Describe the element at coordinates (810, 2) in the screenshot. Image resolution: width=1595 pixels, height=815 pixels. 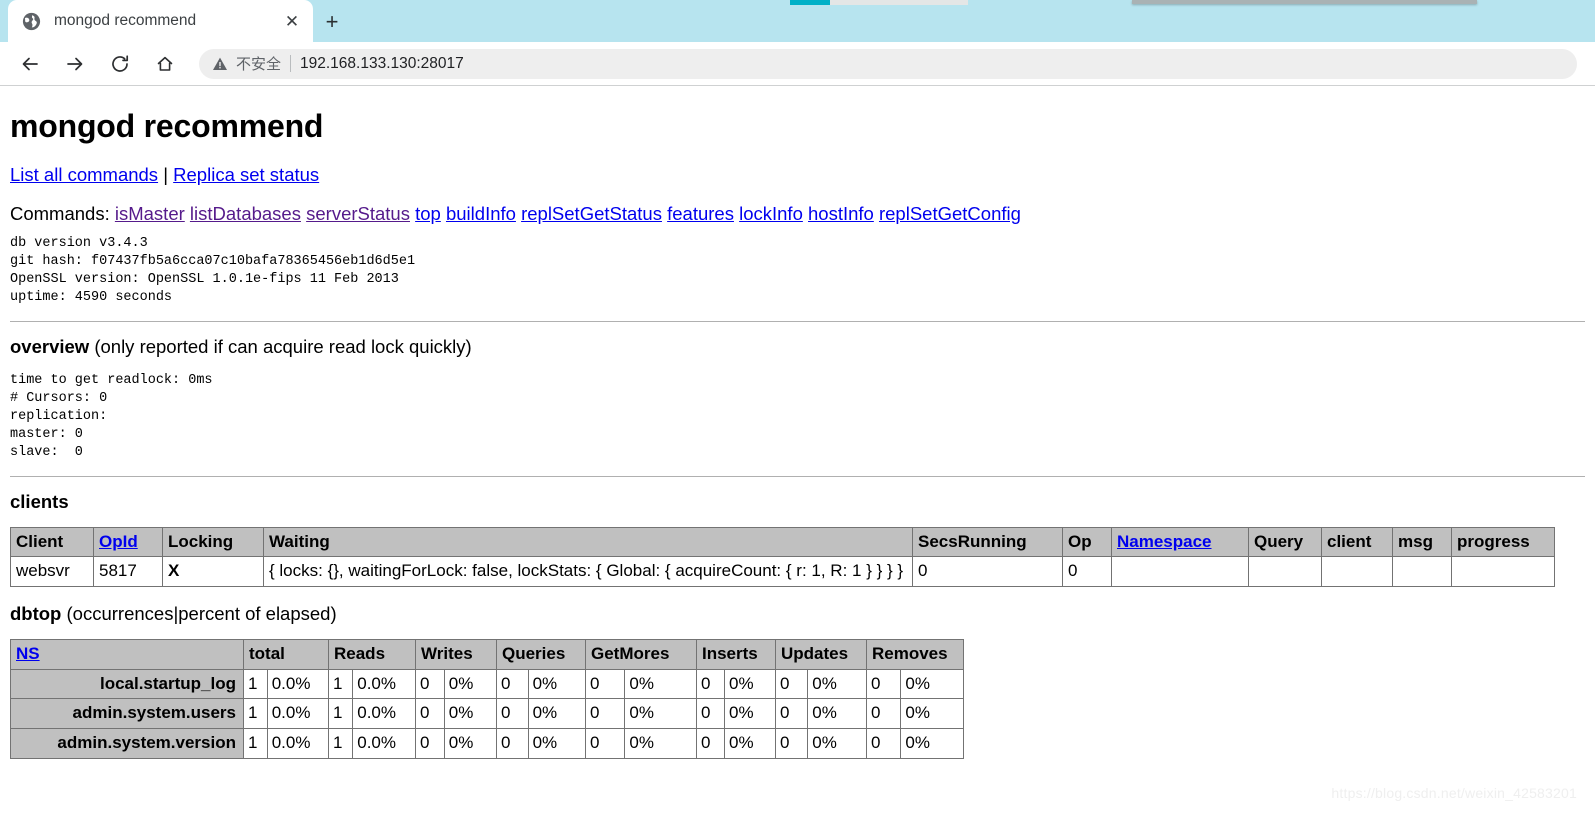
I see `overlay-progress-filled` at that location.